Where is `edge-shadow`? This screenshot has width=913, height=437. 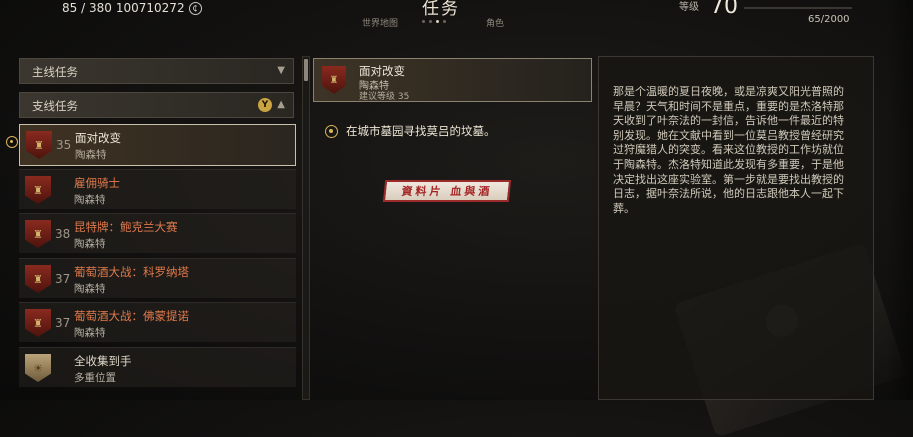 edge-shadow is located at coordinates (900, 200).